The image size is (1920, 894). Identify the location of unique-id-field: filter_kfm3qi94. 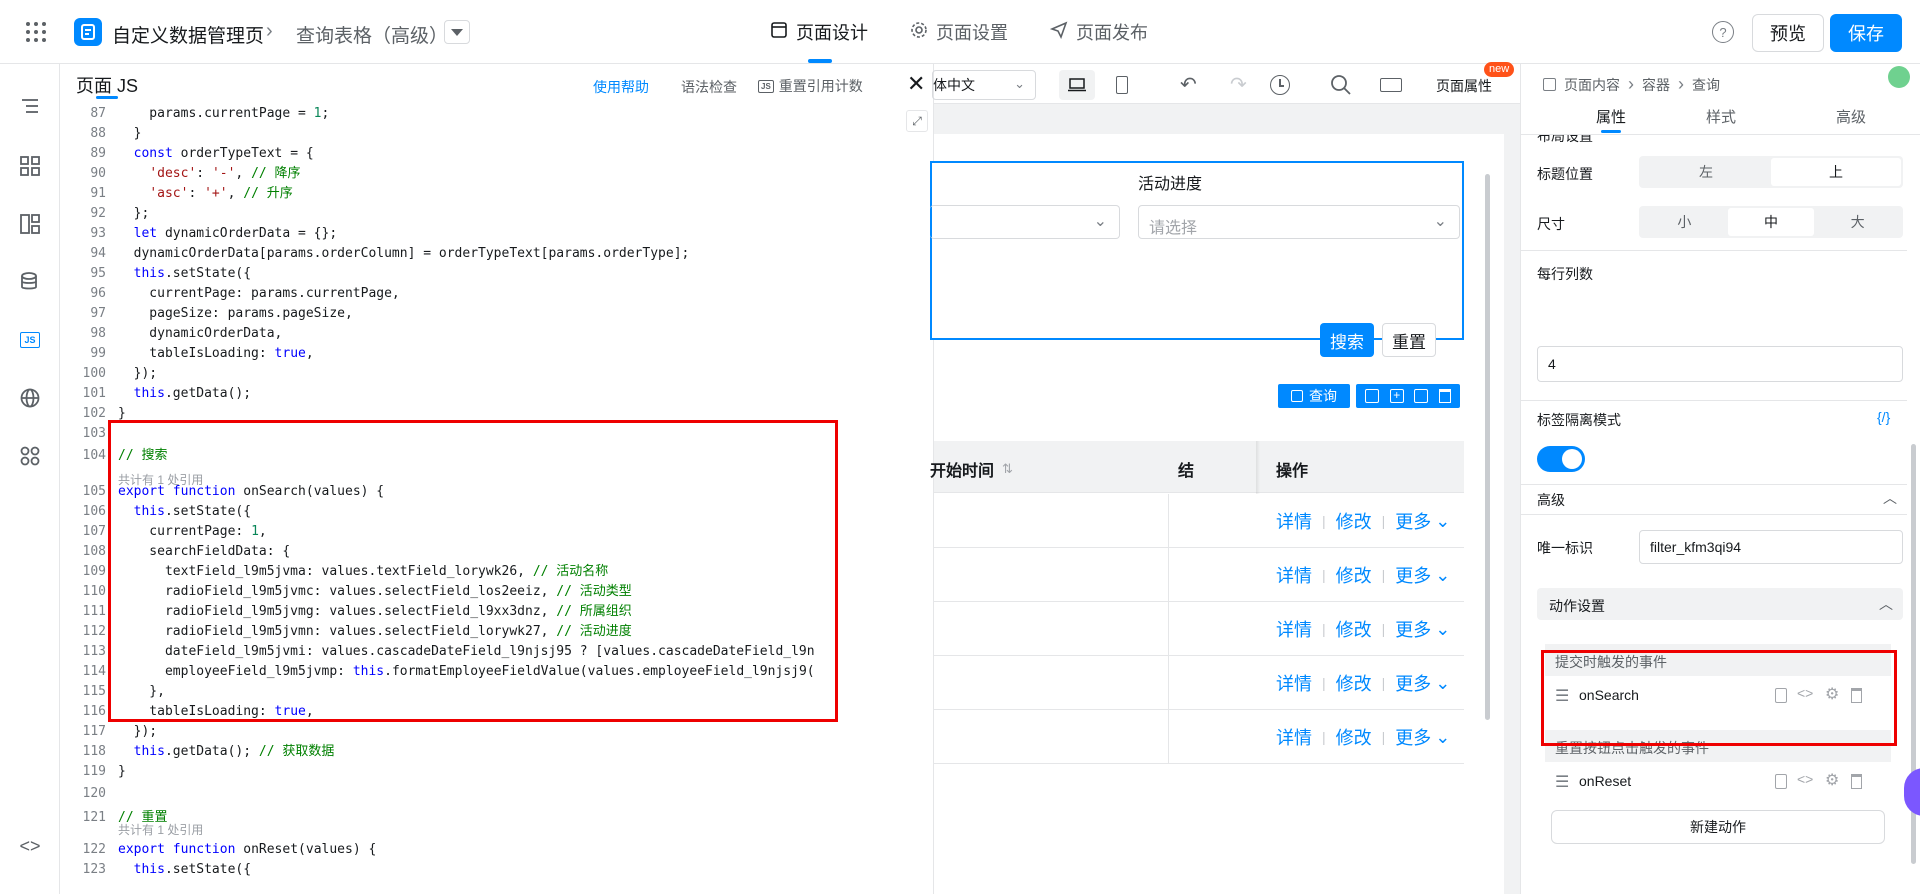
(1771, 547).